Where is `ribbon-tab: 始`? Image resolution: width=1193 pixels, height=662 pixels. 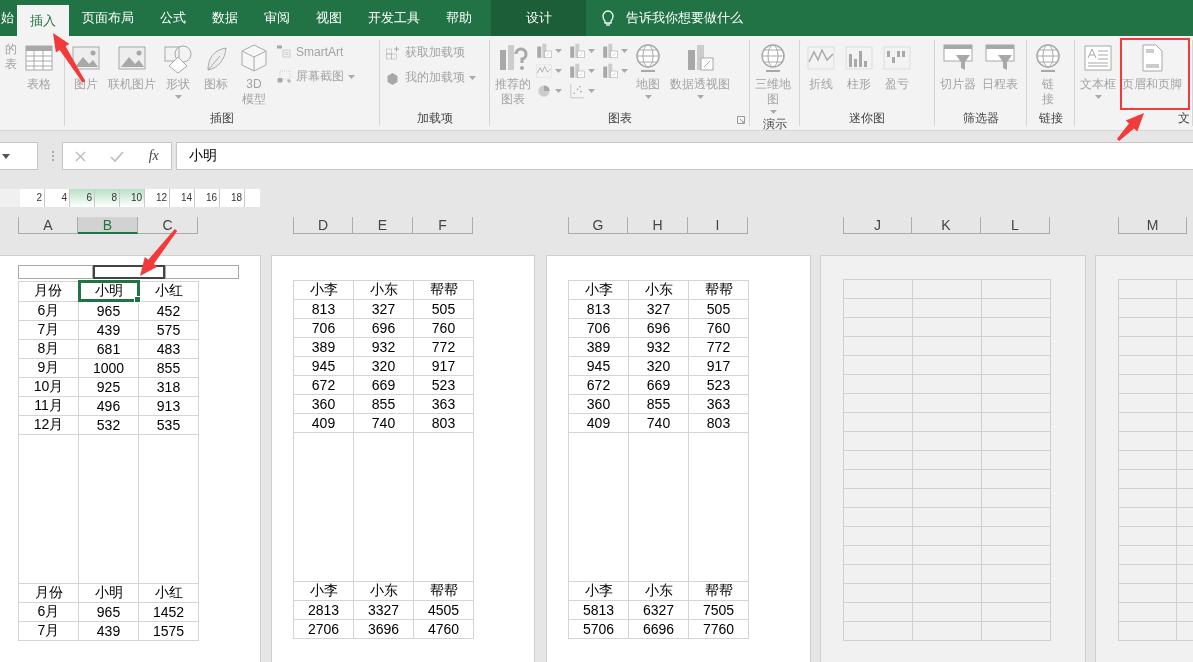
ribbon-tab: 始 is located at coordinates (8, 18).